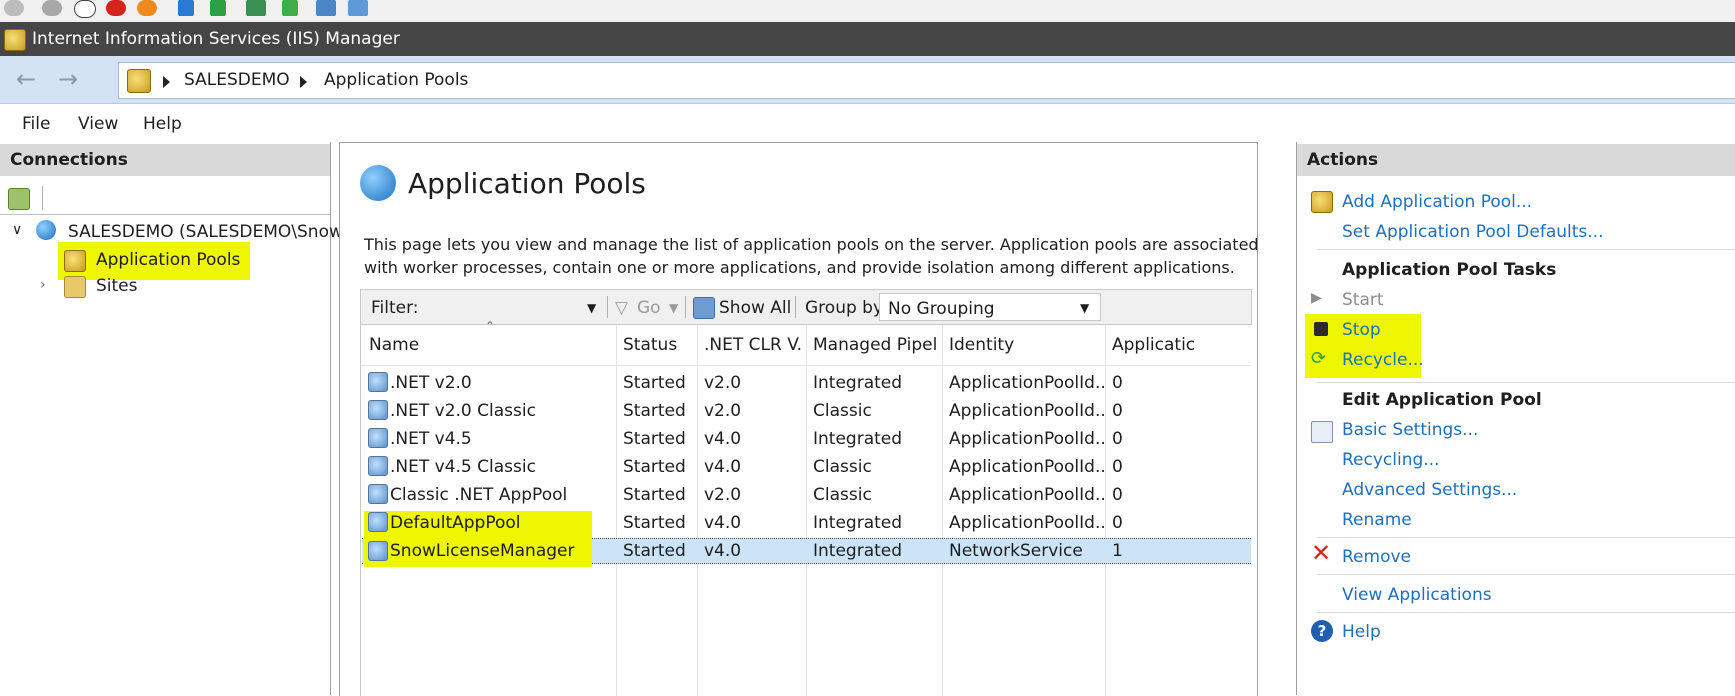 Image resolution: width=1735 pixels, height=696 pixels. Describe the element at coordinates (591, 308) in the screenshot. I see `filter-dropdown-icon: ▼` at that location.